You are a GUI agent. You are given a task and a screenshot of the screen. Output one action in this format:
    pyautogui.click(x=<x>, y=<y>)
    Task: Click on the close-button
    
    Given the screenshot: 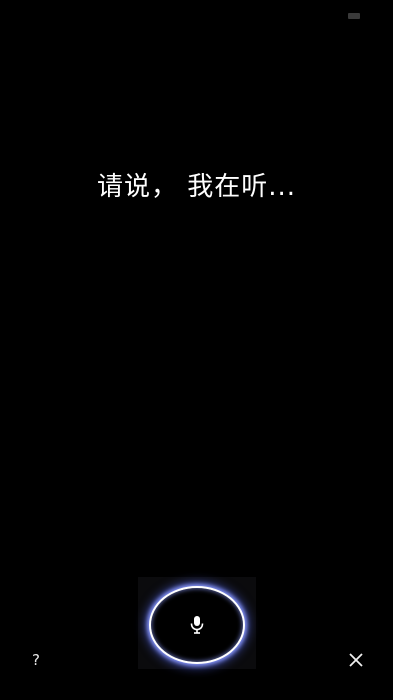 What is the action you would take?
    pyautogui.click(x=356, y=660)
    